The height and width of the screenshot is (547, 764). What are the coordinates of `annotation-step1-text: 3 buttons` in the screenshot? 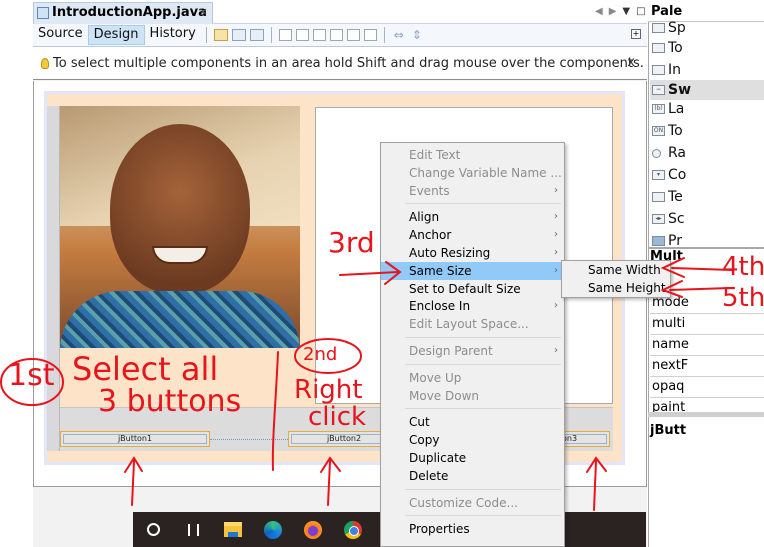 It's located at (170, 401).